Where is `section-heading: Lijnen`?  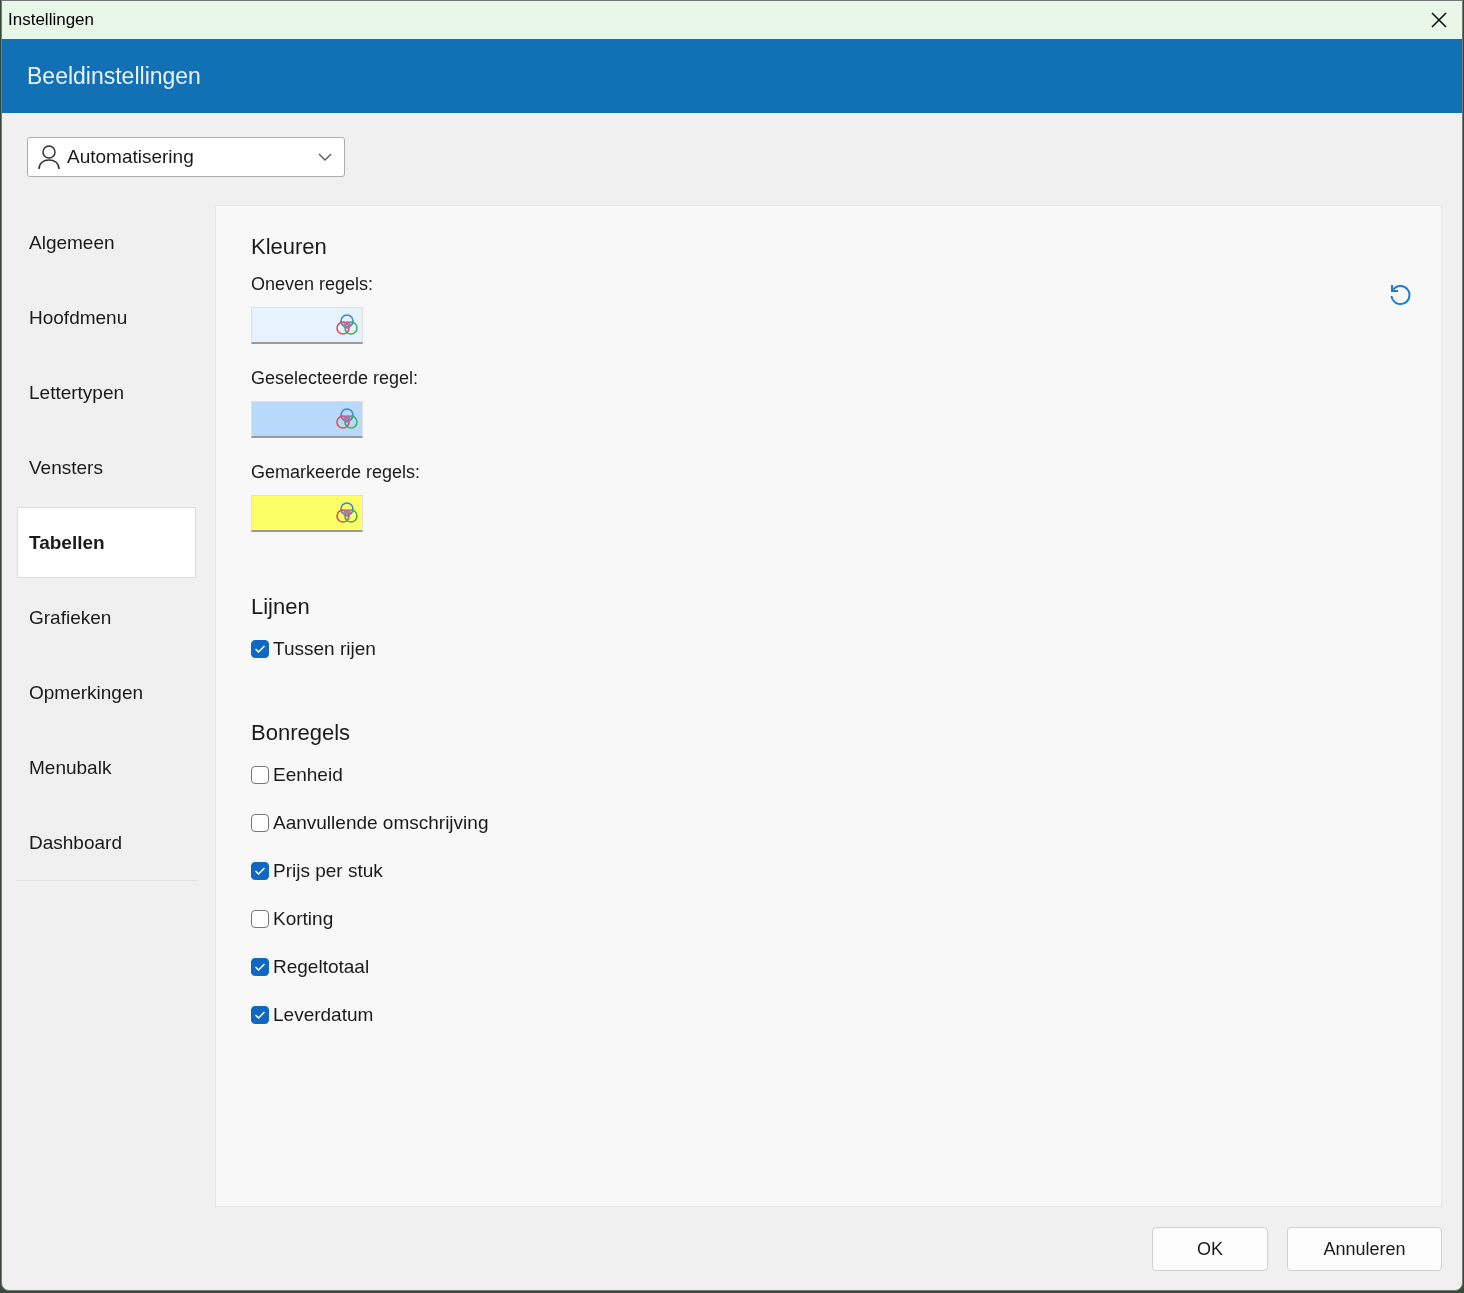 section-heading: Lijnen is located at coordinates (280, 607).